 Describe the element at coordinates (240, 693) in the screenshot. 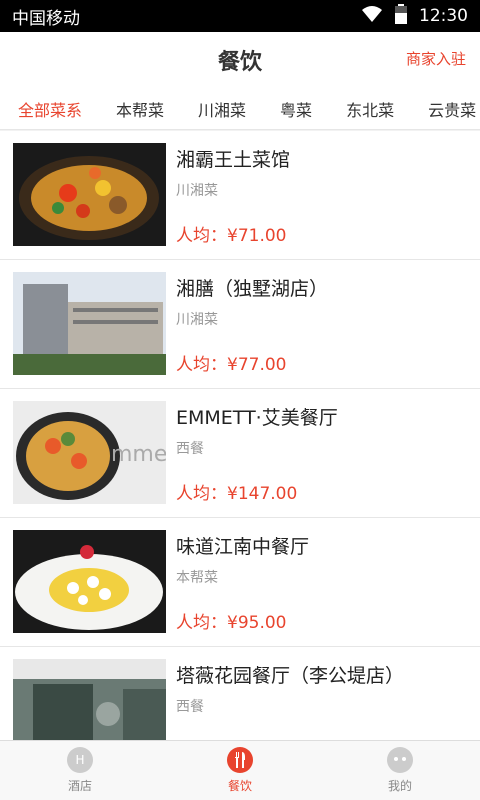

I see `restaurant-item: 塔薇花园餐厅（李公堤店） 西餐` at that location.